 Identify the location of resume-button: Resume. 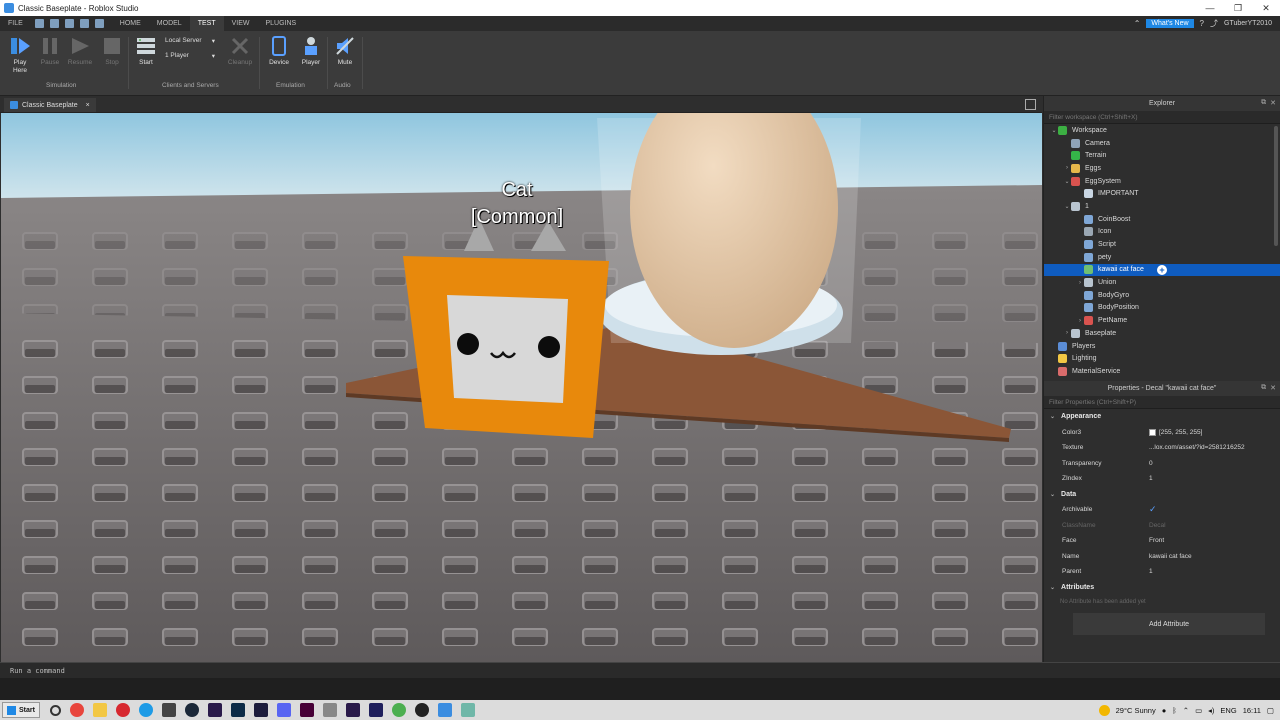
(80, 51).